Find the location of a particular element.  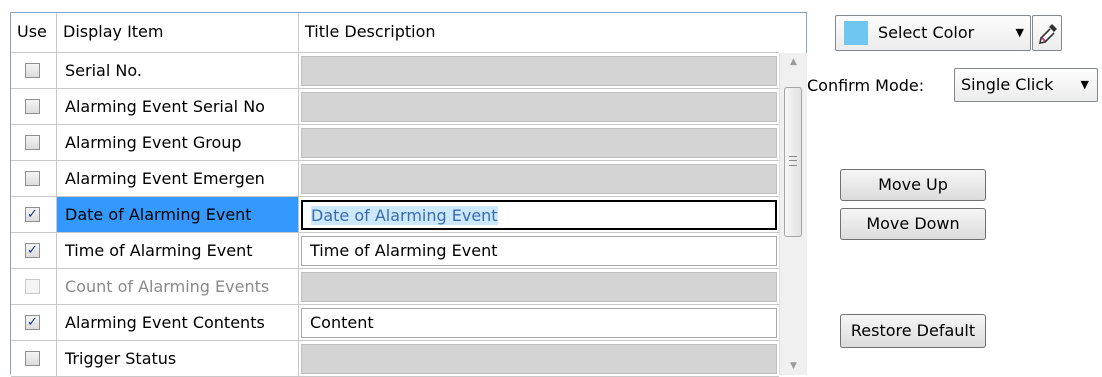

confirm-mode-select: Single Click ▼ is located at coordinates (1026, 85).